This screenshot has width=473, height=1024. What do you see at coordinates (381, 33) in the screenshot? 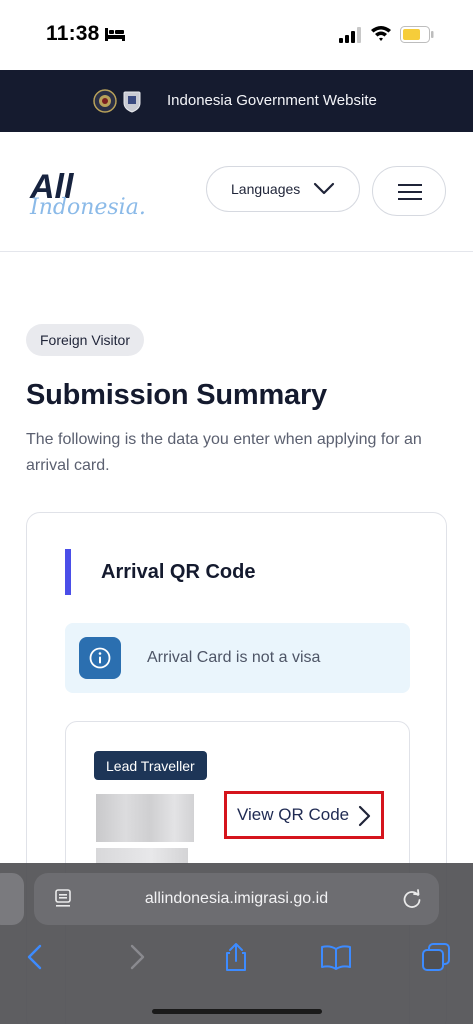
I see `wifi-icon` at bounding box center [381, 33].